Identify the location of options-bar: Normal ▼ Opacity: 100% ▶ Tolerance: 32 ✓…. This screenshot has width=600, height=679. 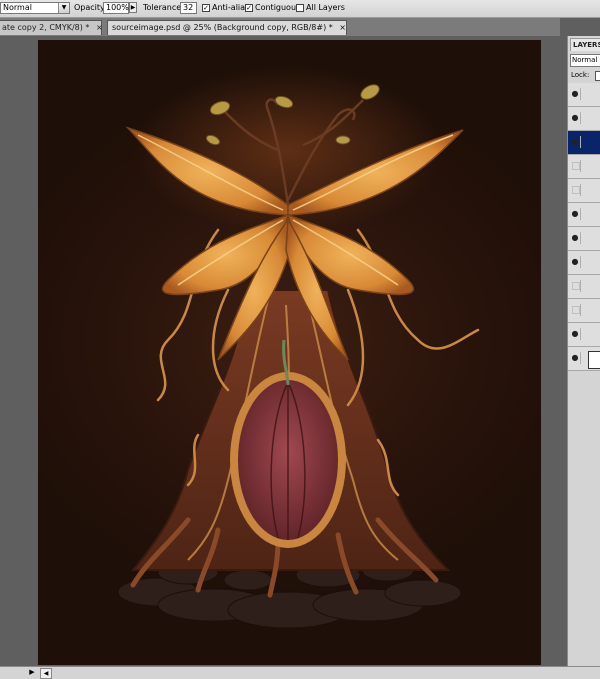
(300, 9).